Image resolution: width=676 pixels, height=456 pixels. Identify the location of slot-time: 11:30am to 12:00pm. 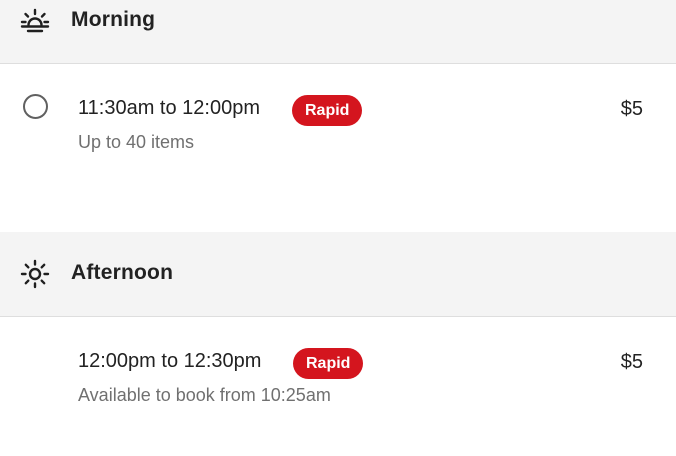
(169, 108).